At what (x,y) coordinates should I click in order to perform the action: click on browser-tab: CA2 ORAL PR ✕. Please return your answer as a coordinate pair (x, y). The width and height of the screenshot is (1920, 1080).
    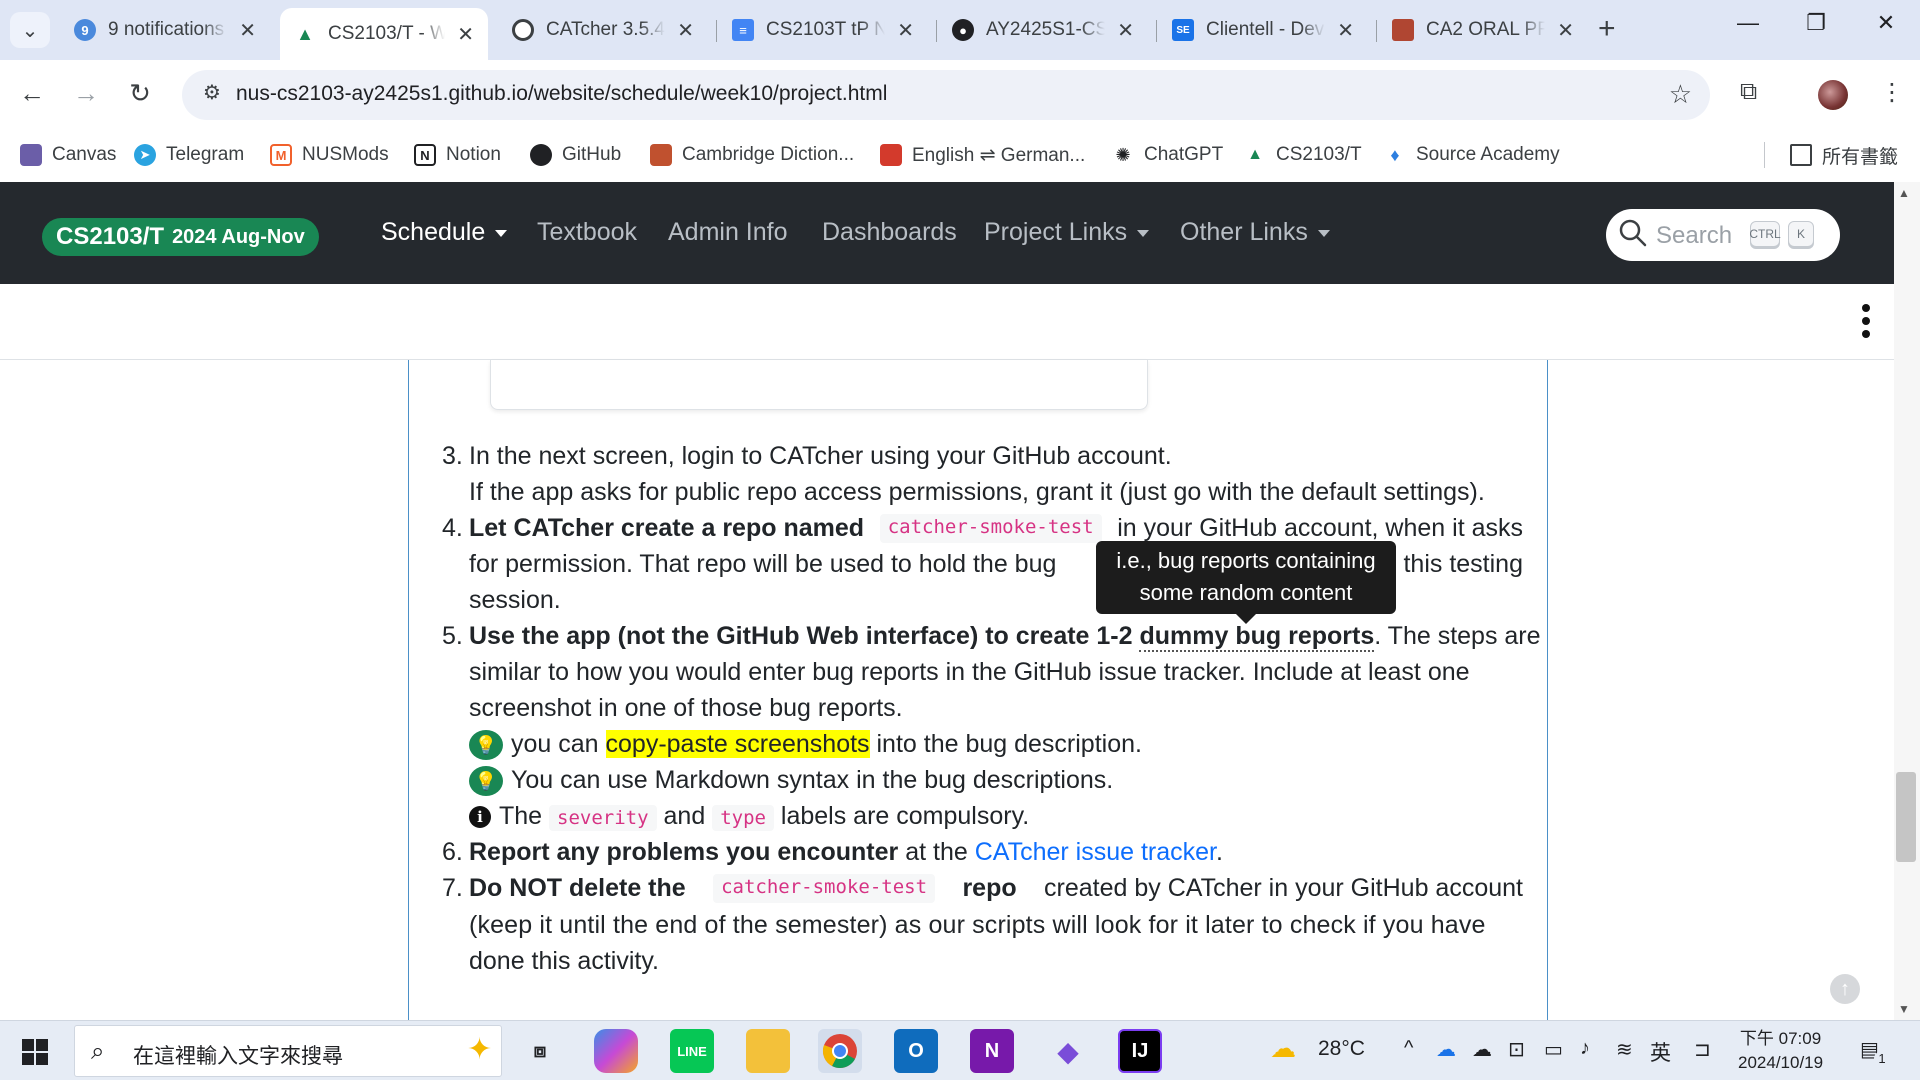
    Looking at the image, I should click on (1483, 30).